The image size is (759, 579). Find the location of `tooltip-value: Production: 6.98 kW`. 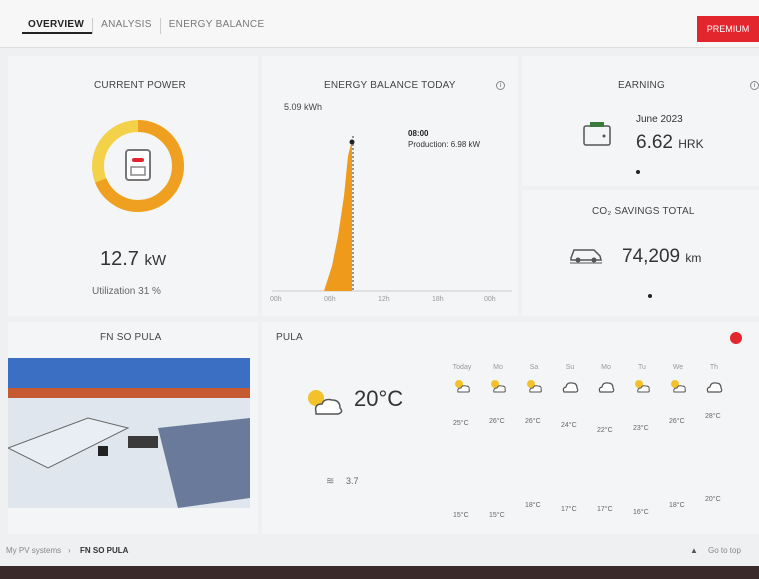

tooltip-value: Production: 6.98 kW is located at coordinates (444, 144).